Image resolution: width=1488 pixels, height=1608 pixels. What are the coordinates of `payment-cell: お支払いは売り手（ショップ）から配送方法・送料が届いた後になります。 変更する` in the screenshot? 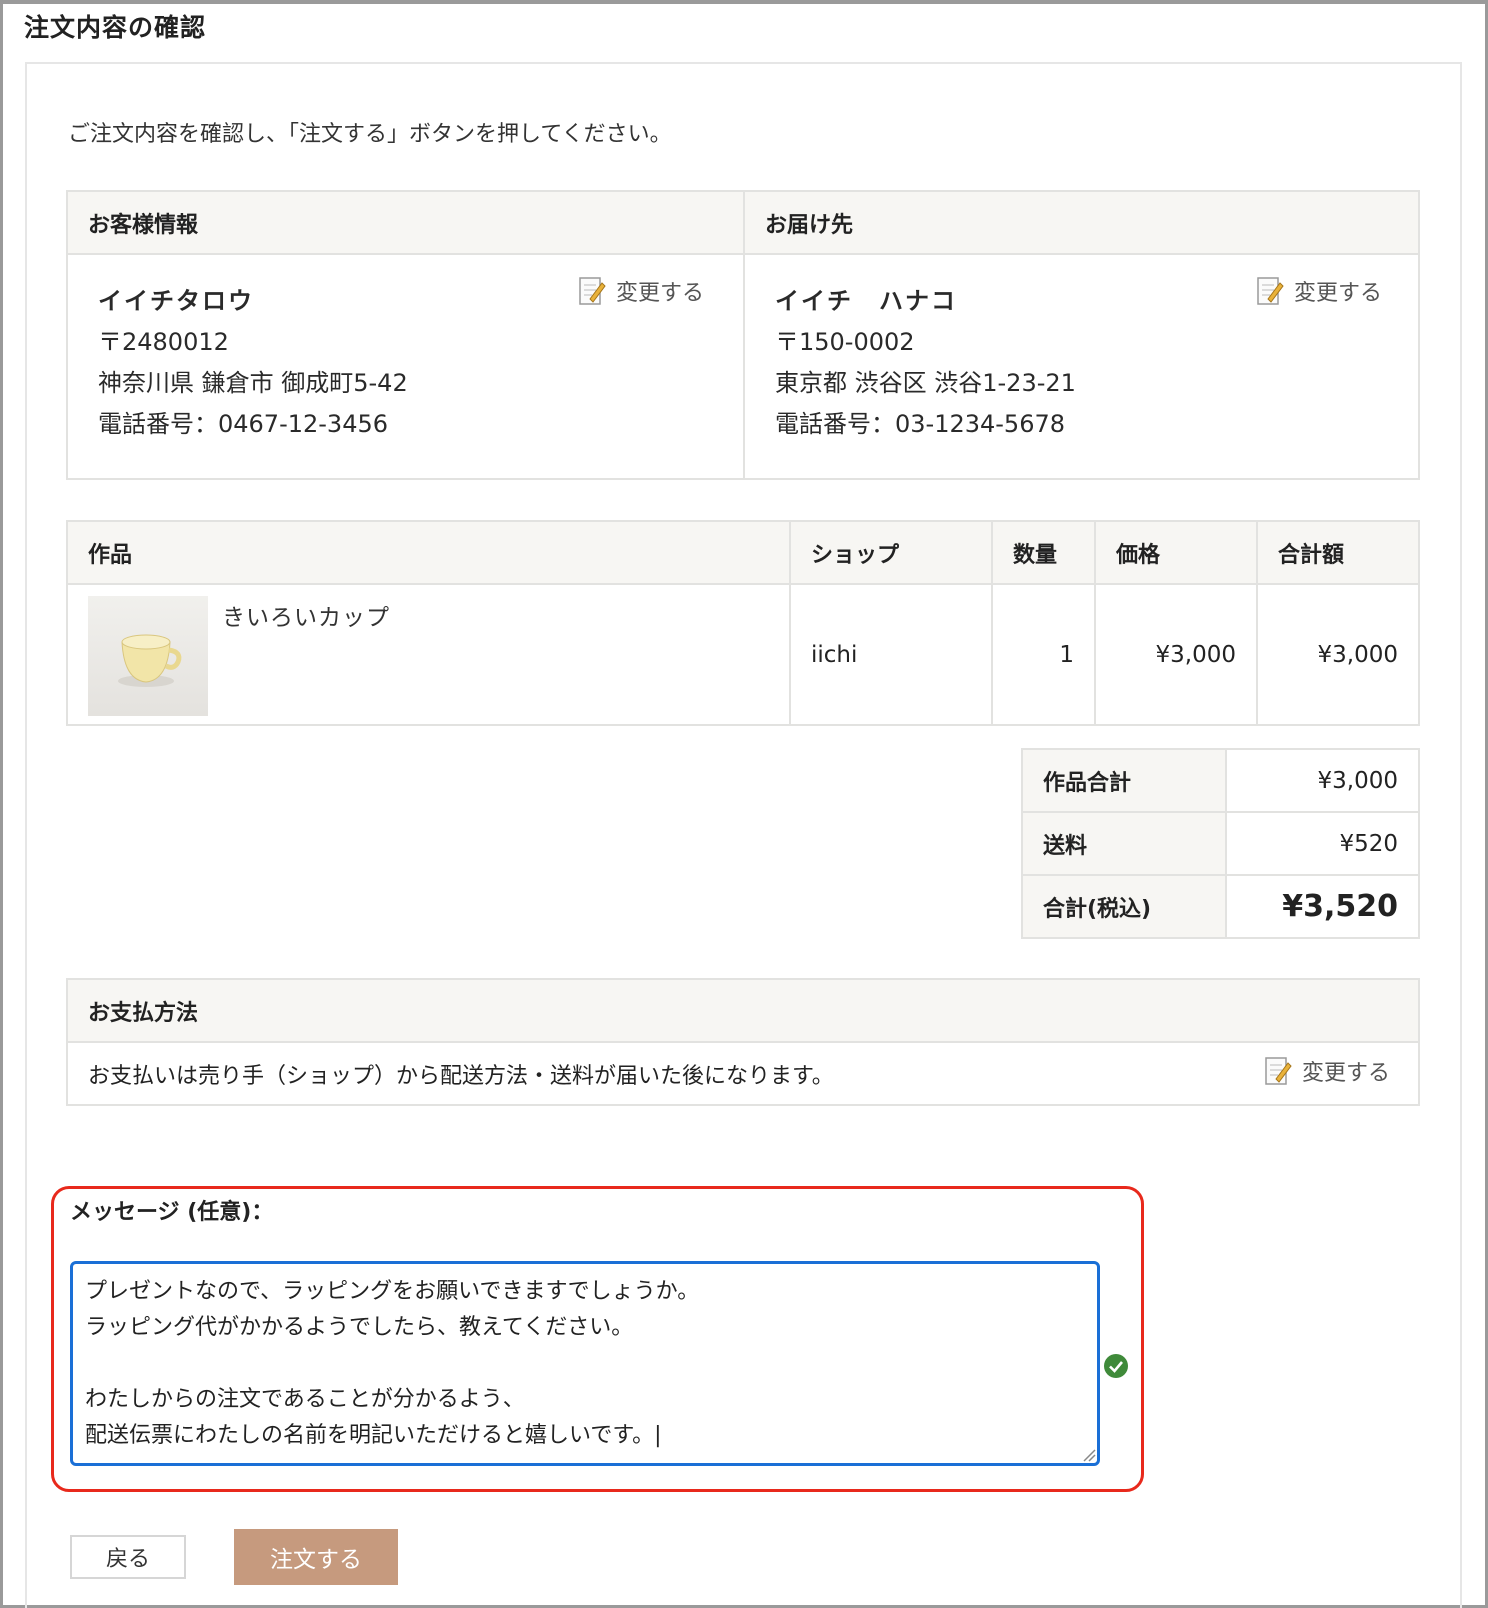 It's located at (743, 1073).